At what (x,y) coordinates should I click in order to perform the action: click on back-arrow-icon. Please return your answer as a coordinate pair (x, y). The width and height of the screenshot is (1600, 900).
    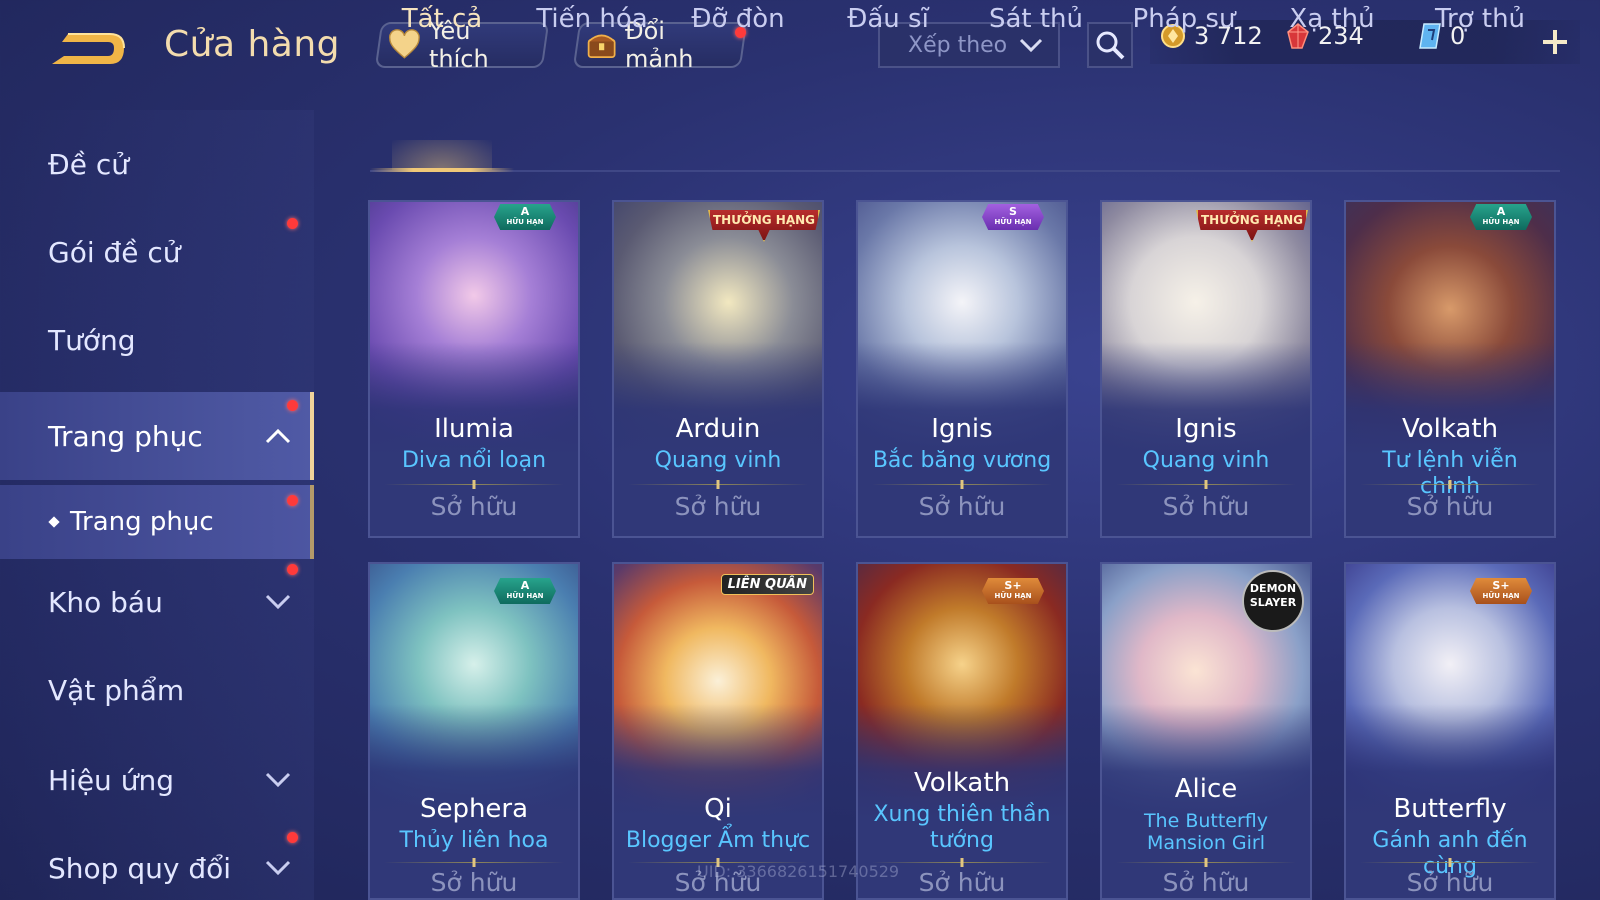
    Looking at the image, I should click on (88, 48).